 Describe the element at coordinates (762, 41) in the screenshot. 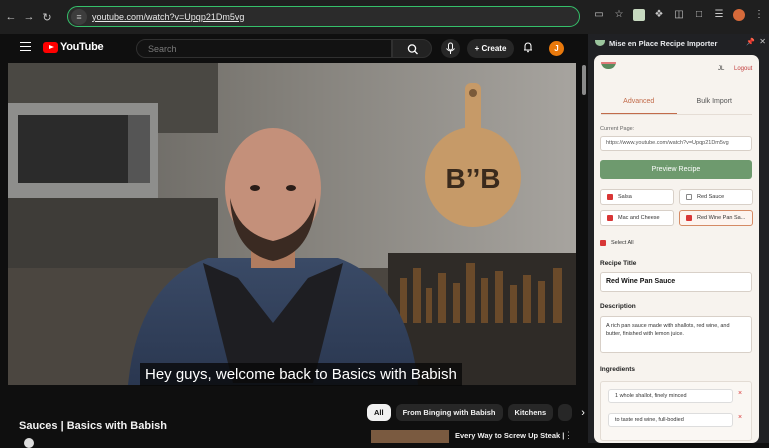

I see `close-icon: ✕` at that location.